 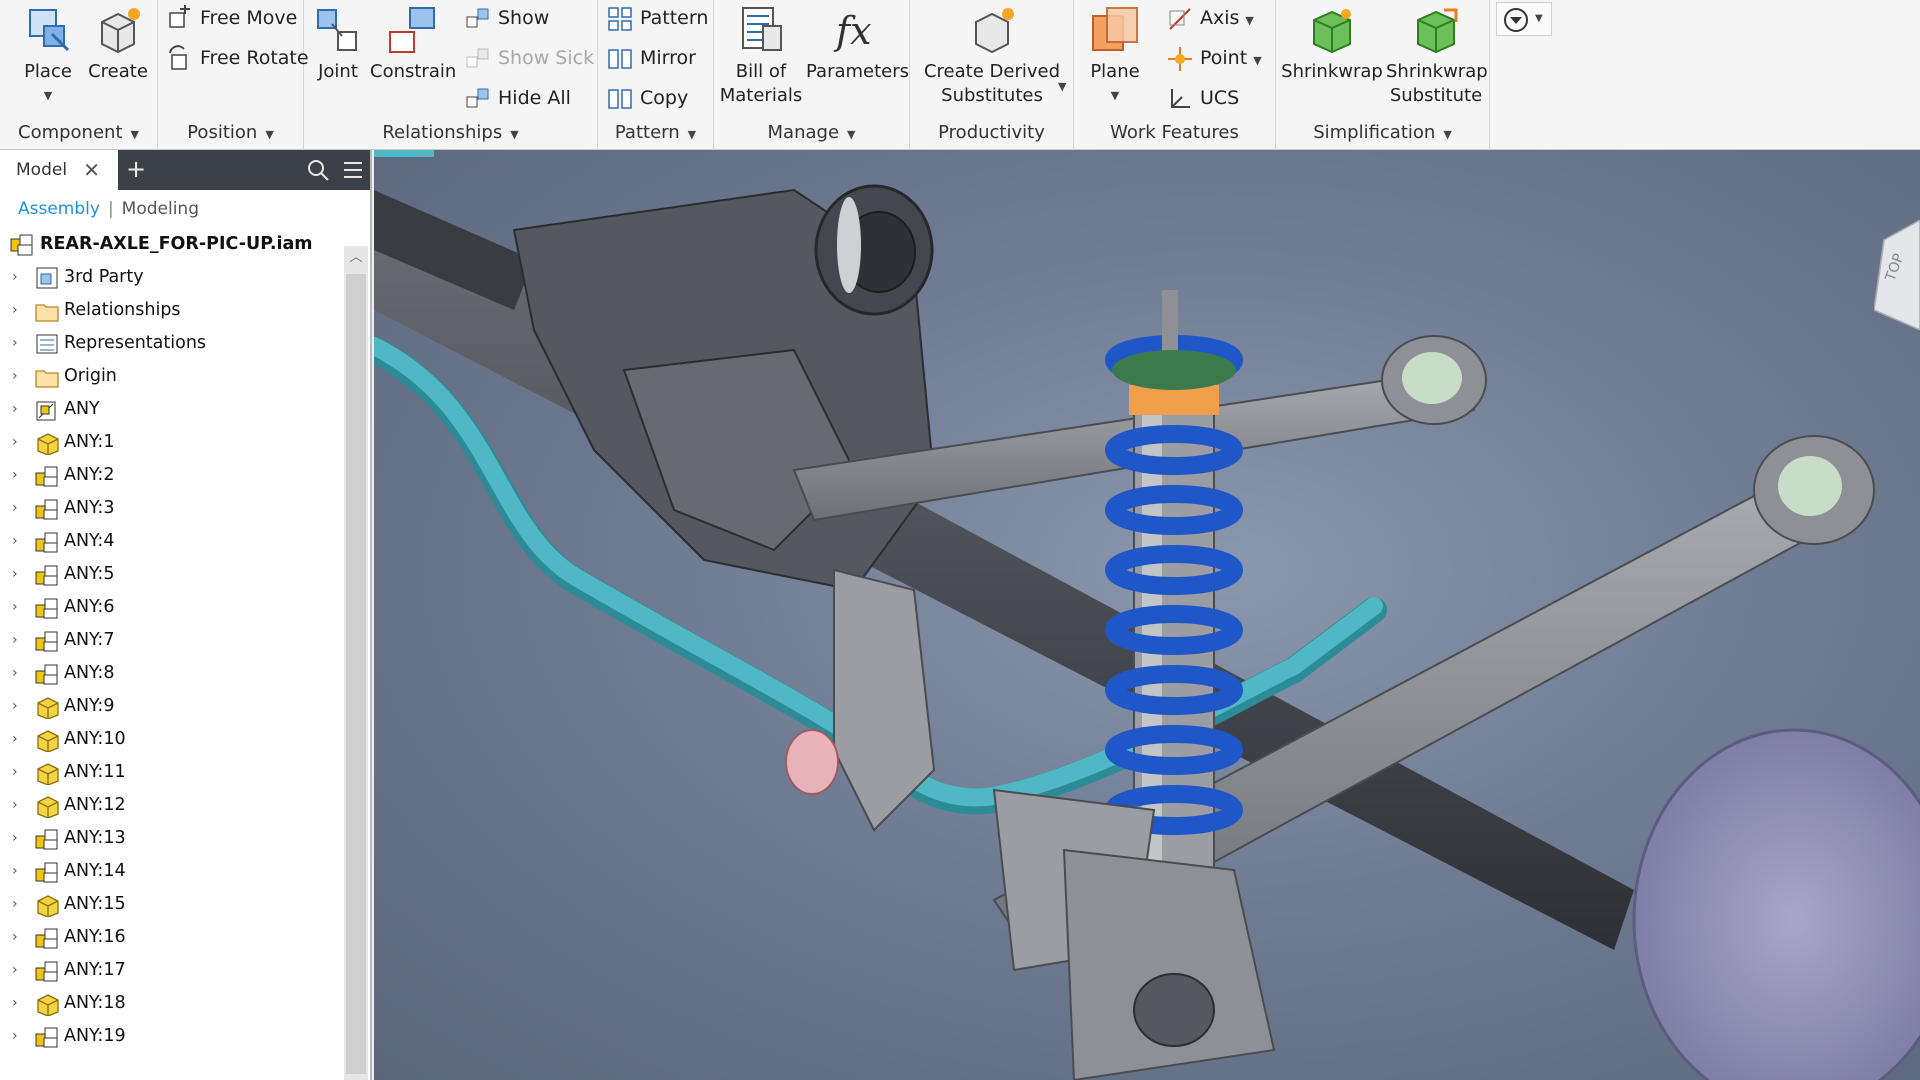 I want to click on tree-node: › ANY:14, so click(x=171, y=871).